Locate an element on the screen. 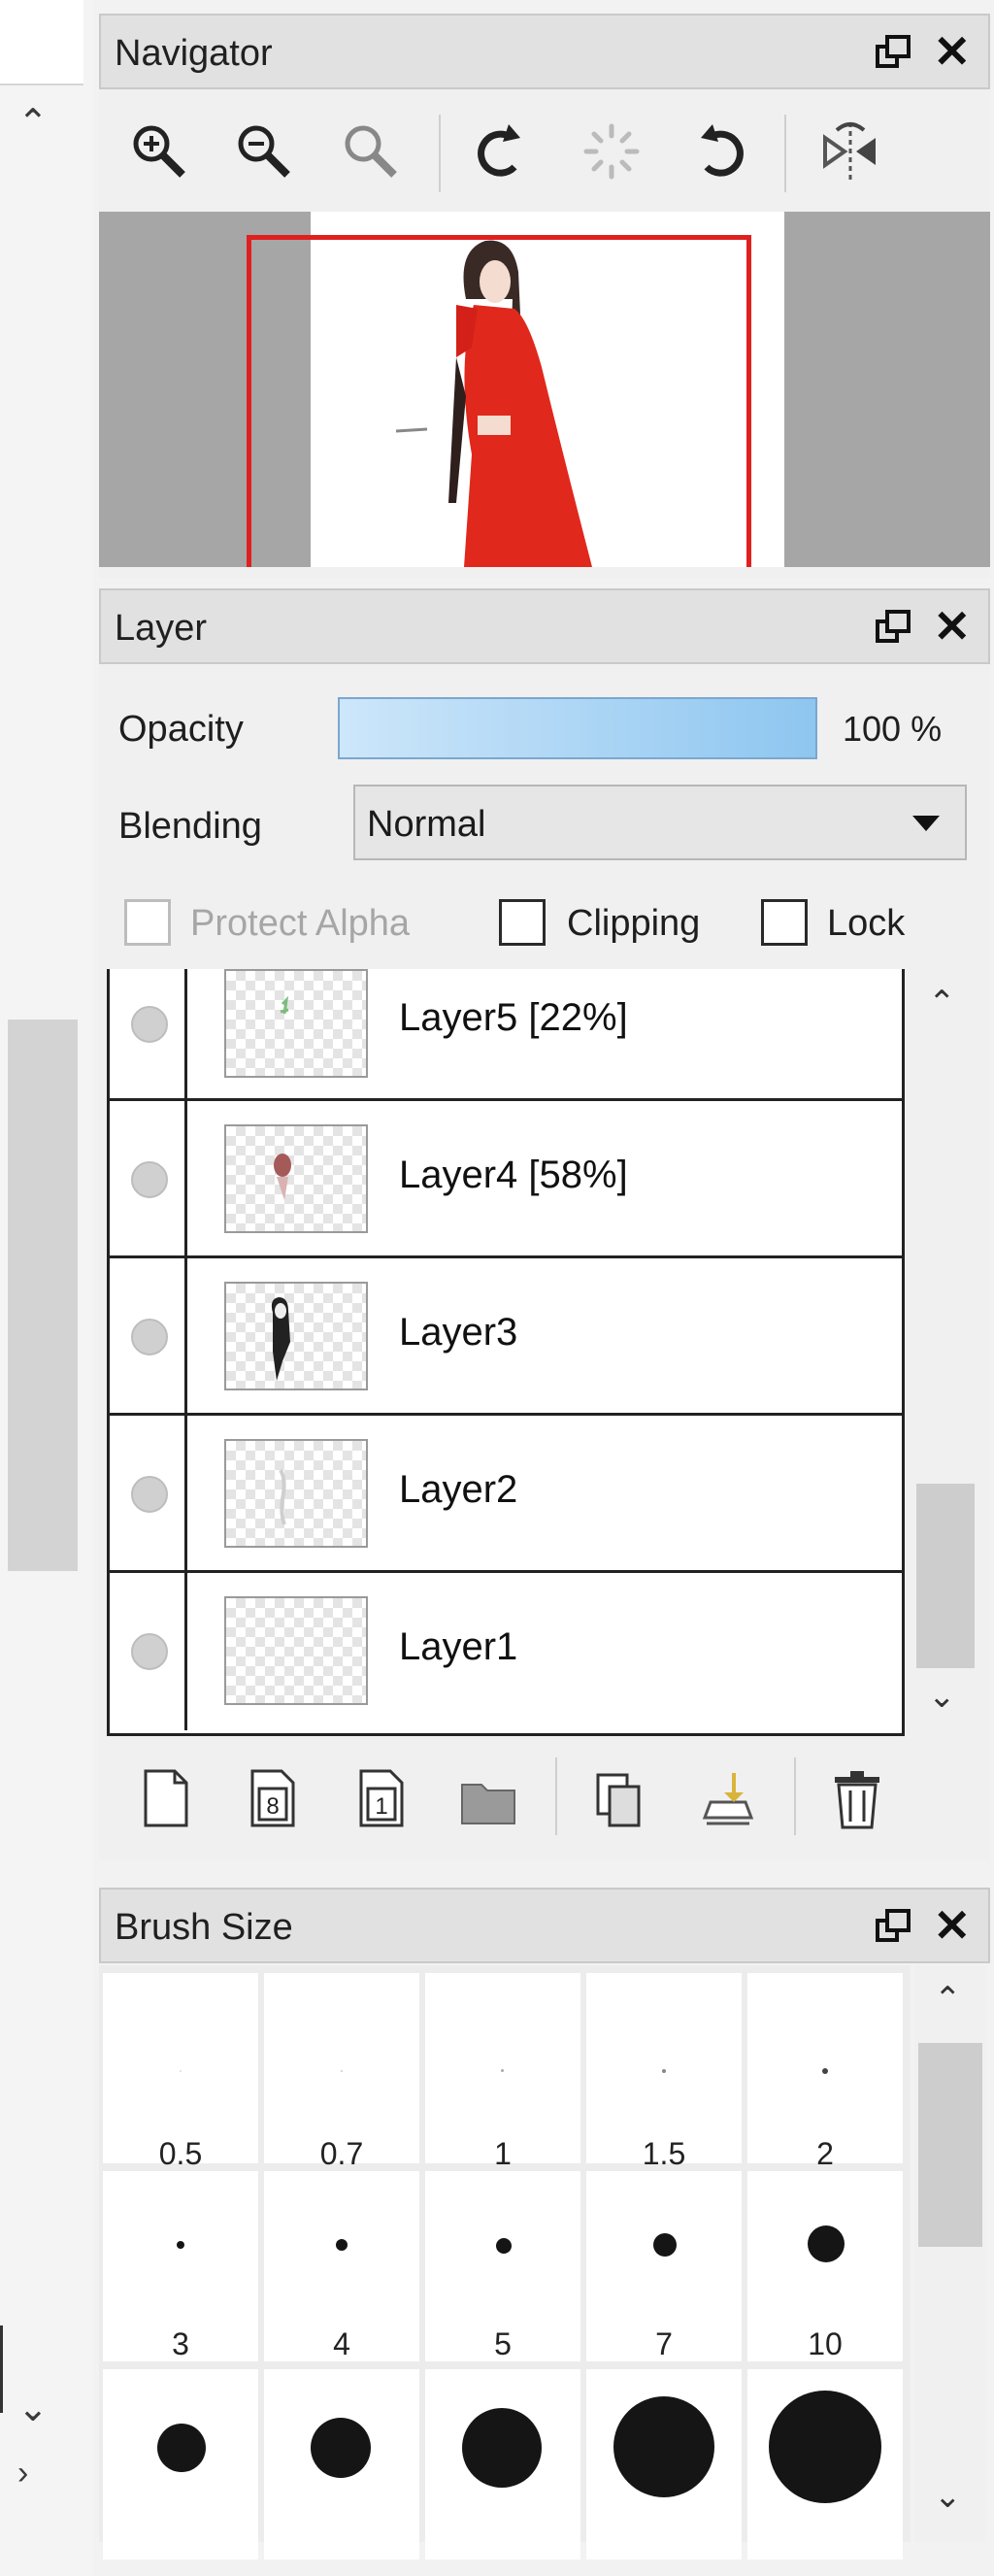  brush-size-value: 10 is located at coordinates (826, 2343).